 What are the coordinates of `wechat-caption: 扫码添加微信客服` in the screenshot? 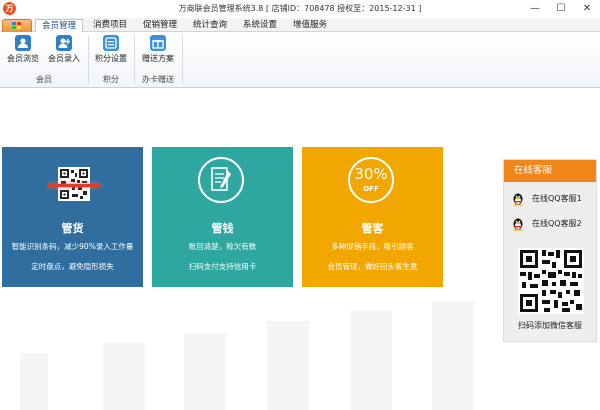 It's located at (550, 325).